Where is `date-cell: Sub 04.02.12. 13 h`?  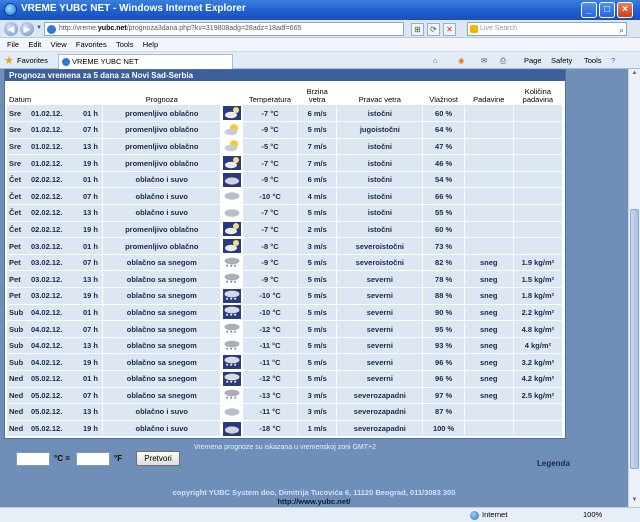
date-cell: Sub 04.02.12. 13 h is located at coordinates (55, 346).